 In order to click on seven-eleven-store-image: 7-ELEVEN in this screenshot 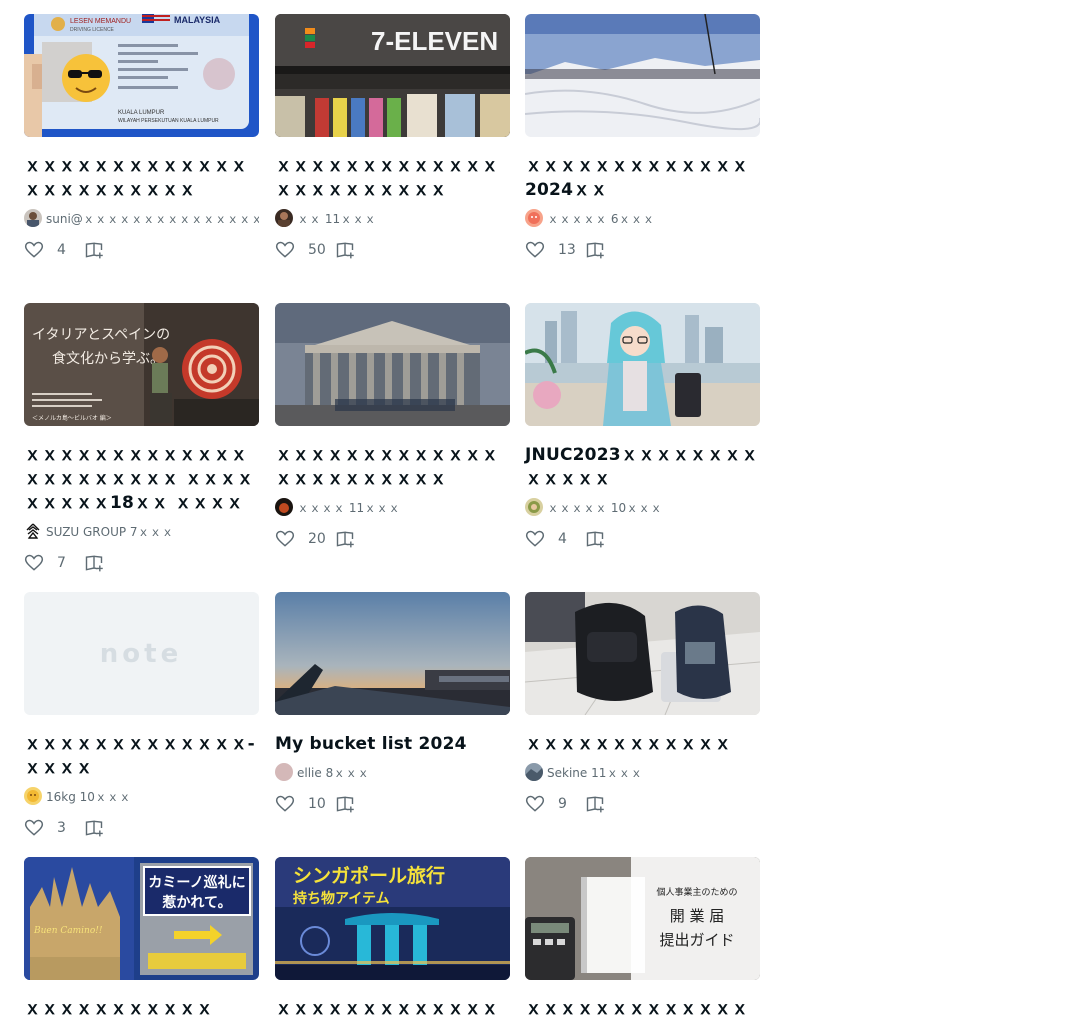, I will do `click(392, 75)`.